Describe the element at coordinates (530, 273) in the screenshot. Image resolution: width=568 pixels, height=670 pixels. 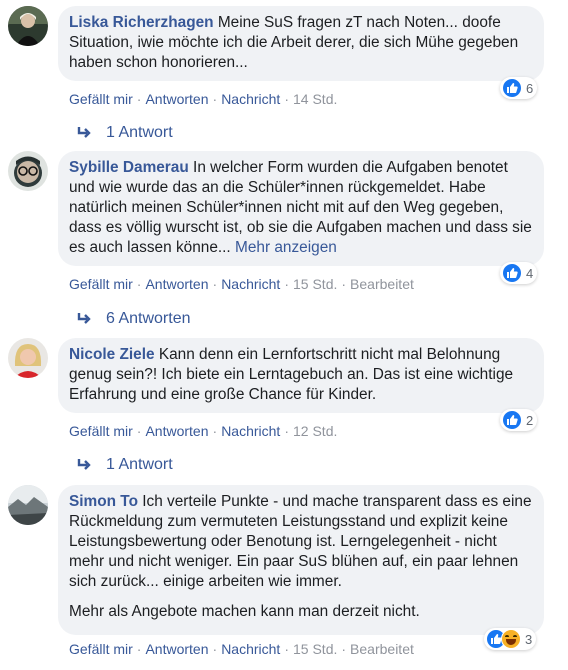
I see `reaction-count: 4` at that location.